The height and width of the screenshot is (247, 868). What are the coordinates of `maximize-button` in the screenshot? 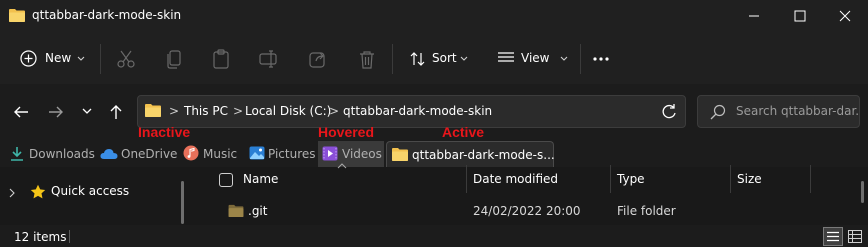 It's located at (800, 16).